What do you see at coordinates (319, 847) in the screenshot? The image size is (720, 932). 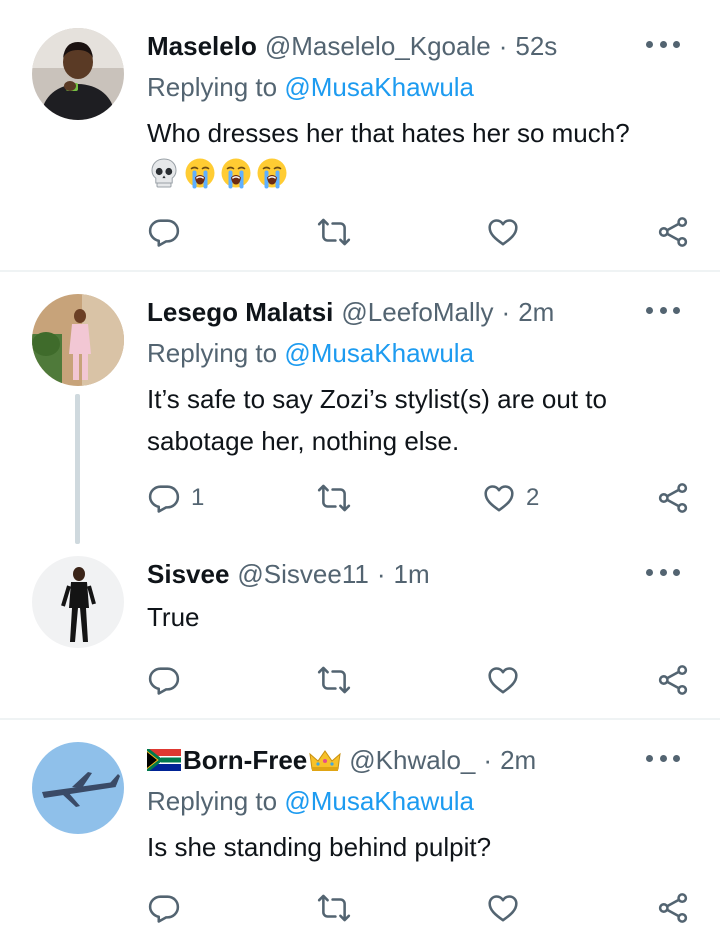 I see `tweet-text: Is she standing behind pulpit?` at bounding box center [319, 847].